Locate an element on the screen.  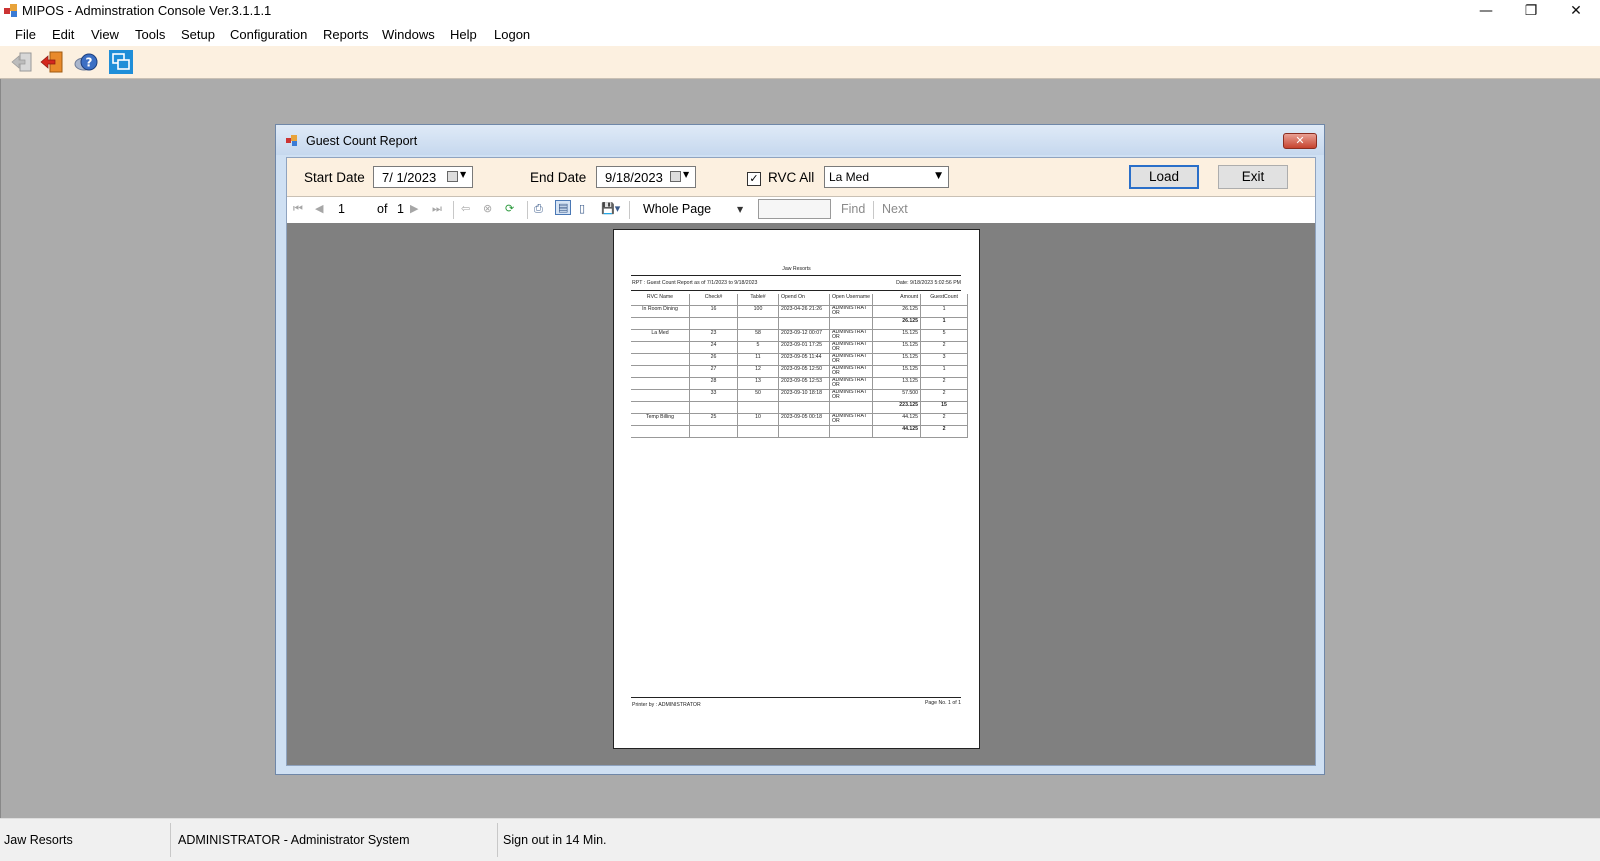
window-switch-icon is located at coordinates (121, 62).